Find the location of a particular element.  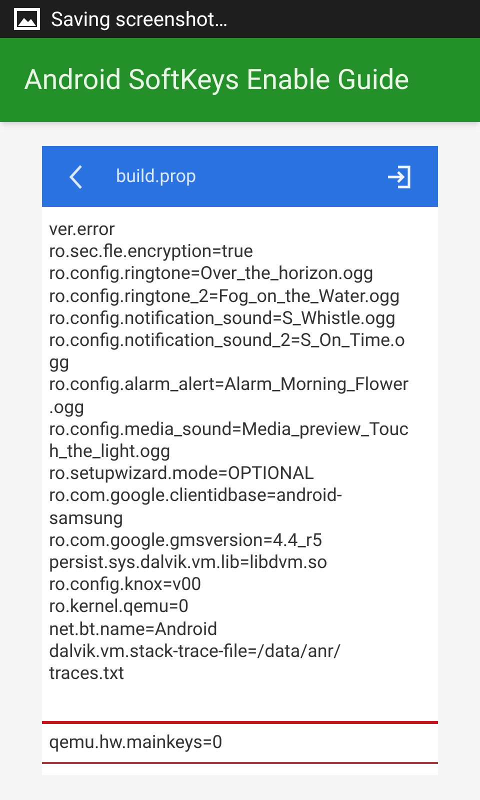

highlight-entry: qemu.hw.mainkeys=0 is located at coordinates (240, 742).